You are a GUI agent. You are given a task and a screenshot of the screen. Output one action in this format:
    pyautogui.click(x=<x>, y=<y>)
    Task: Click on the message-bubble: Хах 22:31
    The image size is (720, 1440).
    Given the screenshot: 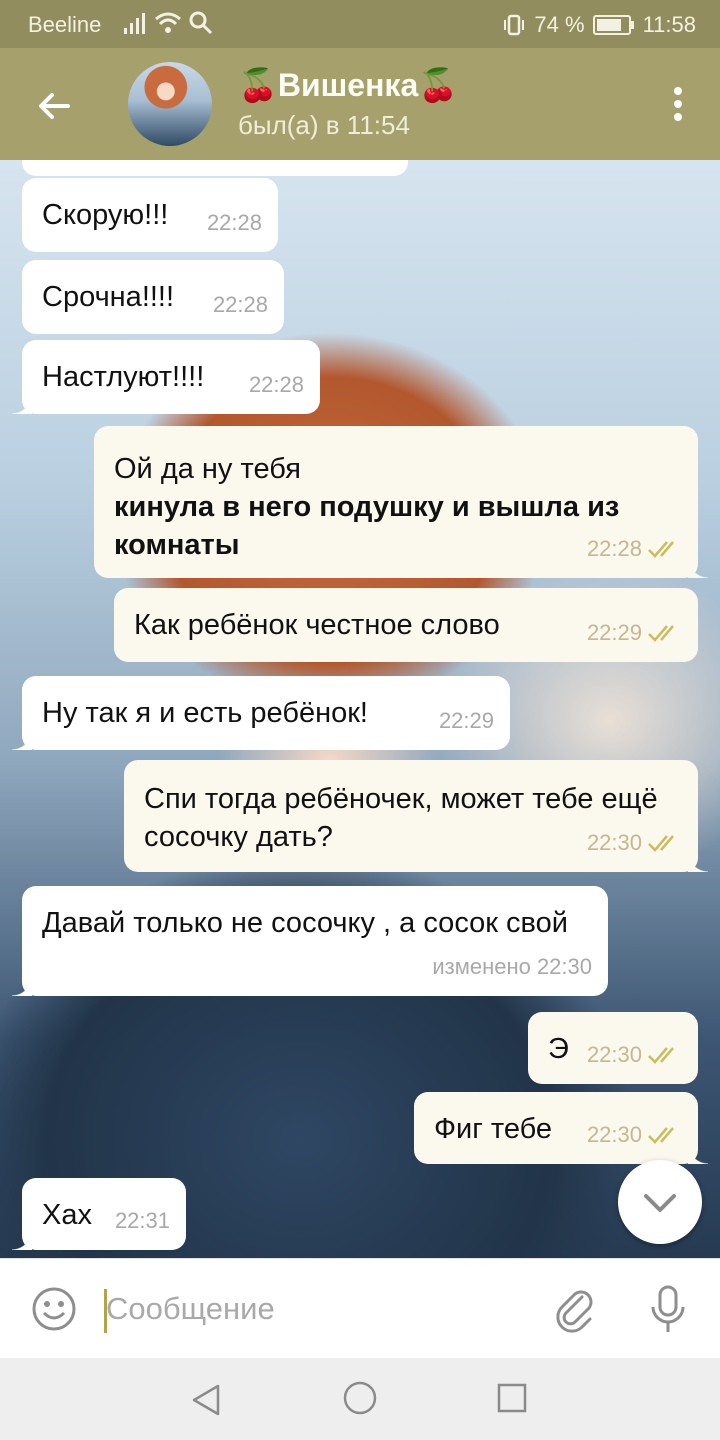 What is the action you would take?
    pyautogui.click(x=99, y=1214)
    